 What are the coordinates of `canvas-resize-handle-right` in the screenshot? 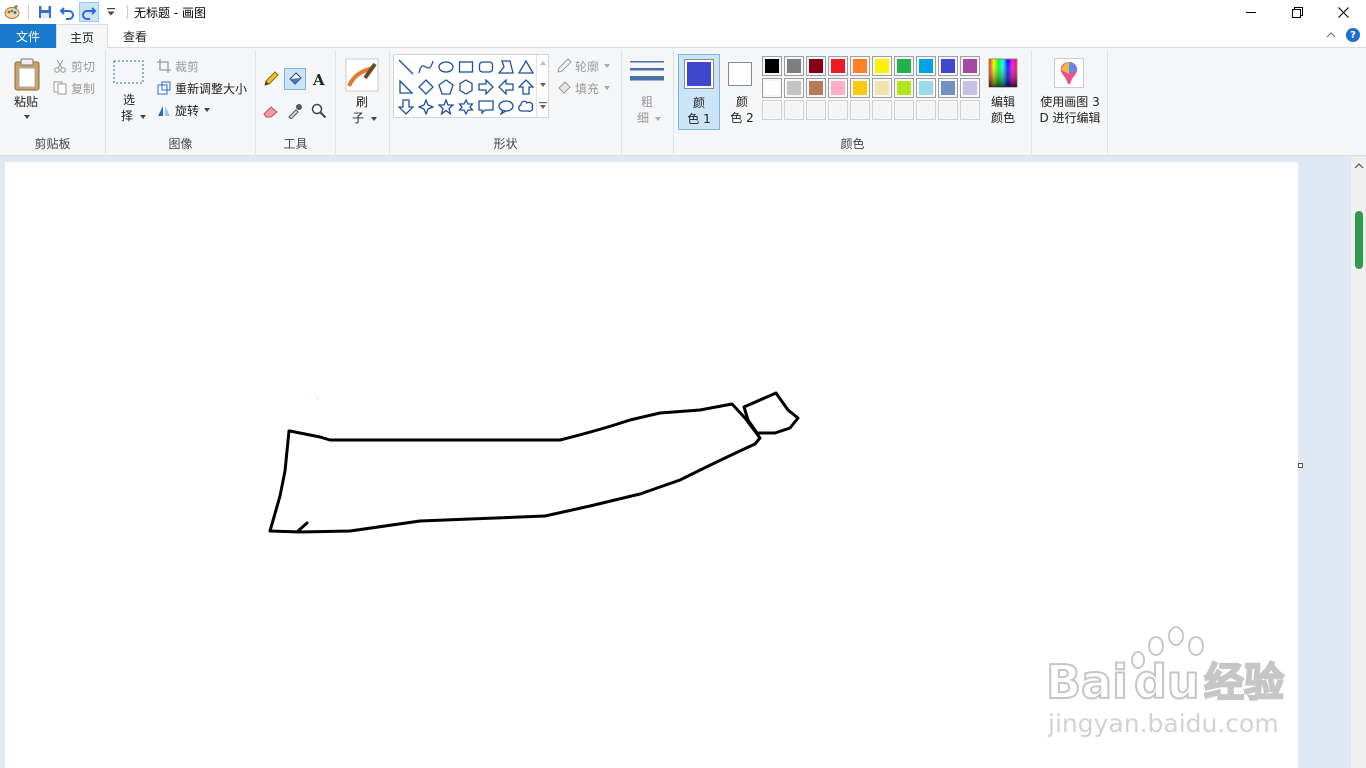 It's located at (1300, 465).